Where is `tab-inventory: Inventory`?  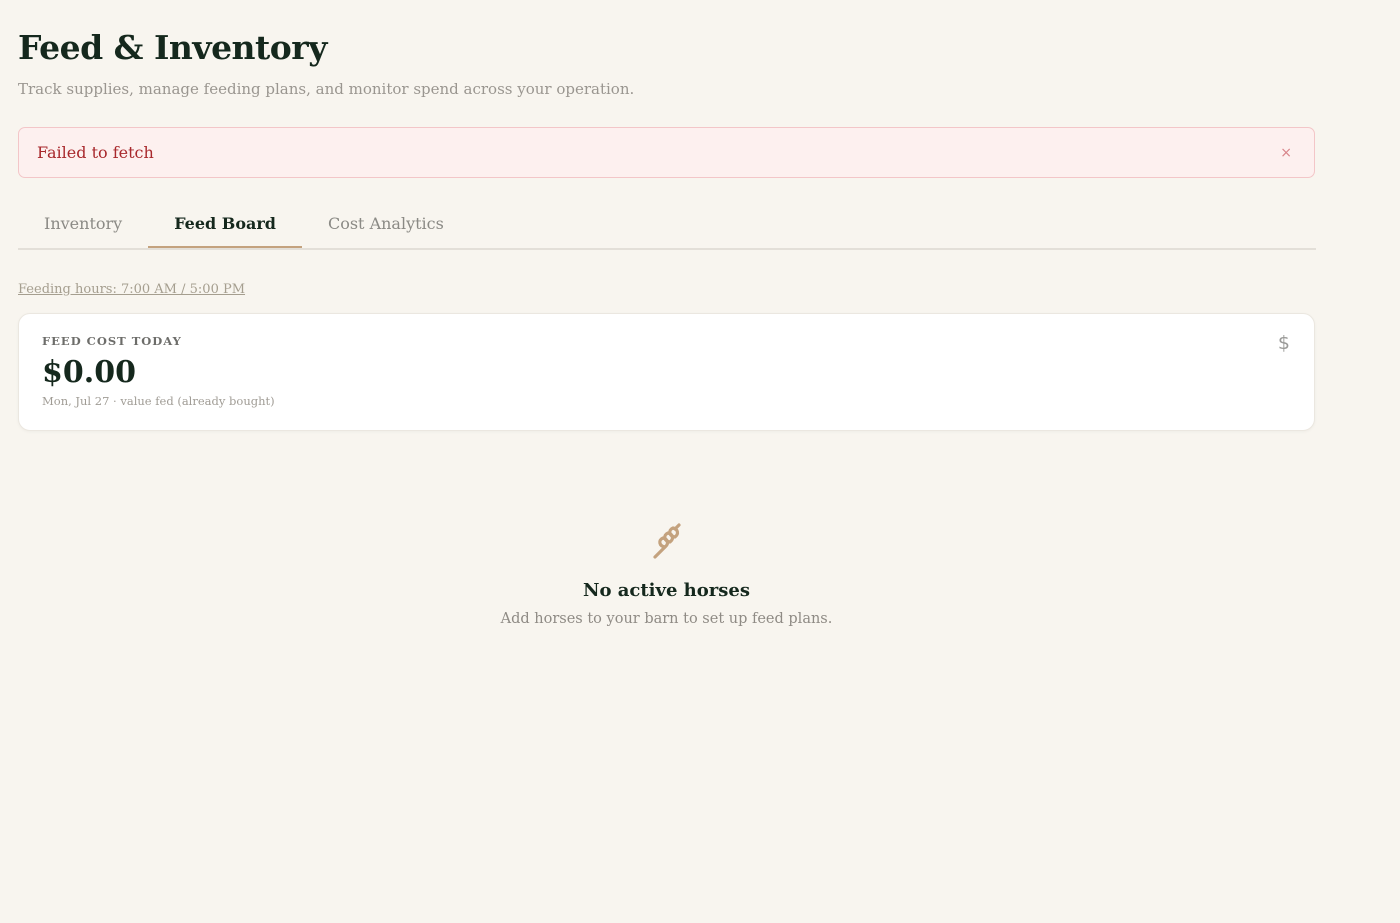 tab-inventory: Inventory is located at coordinates (83, 223).